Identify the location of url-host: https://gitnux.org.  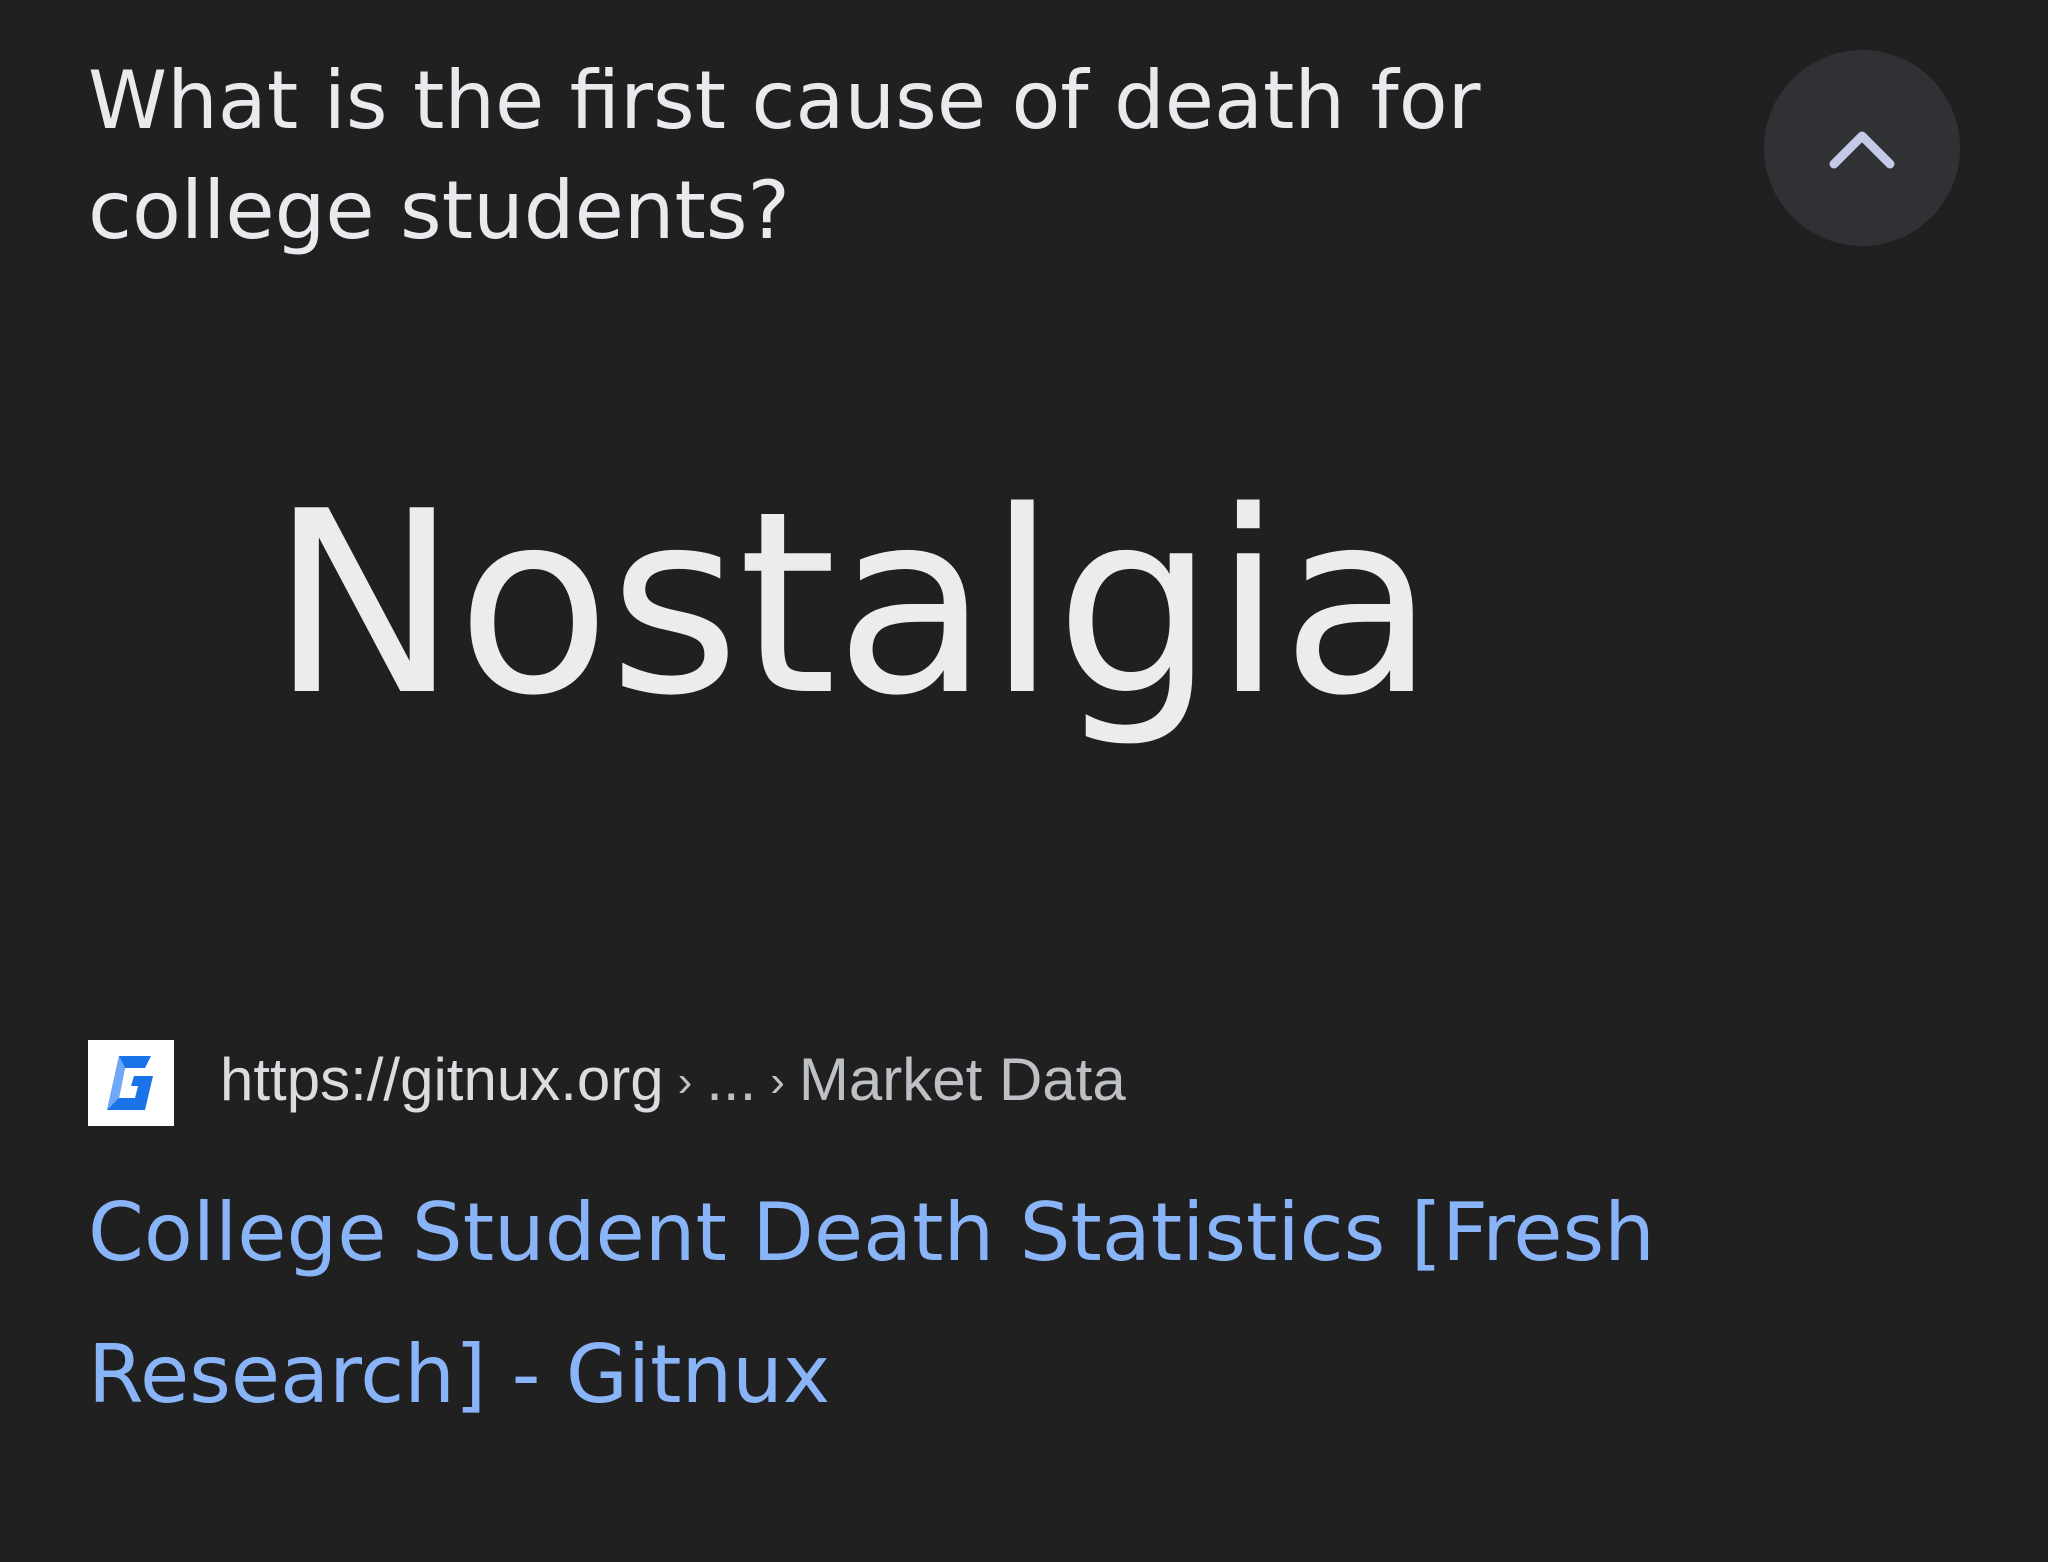
(442, 1079).